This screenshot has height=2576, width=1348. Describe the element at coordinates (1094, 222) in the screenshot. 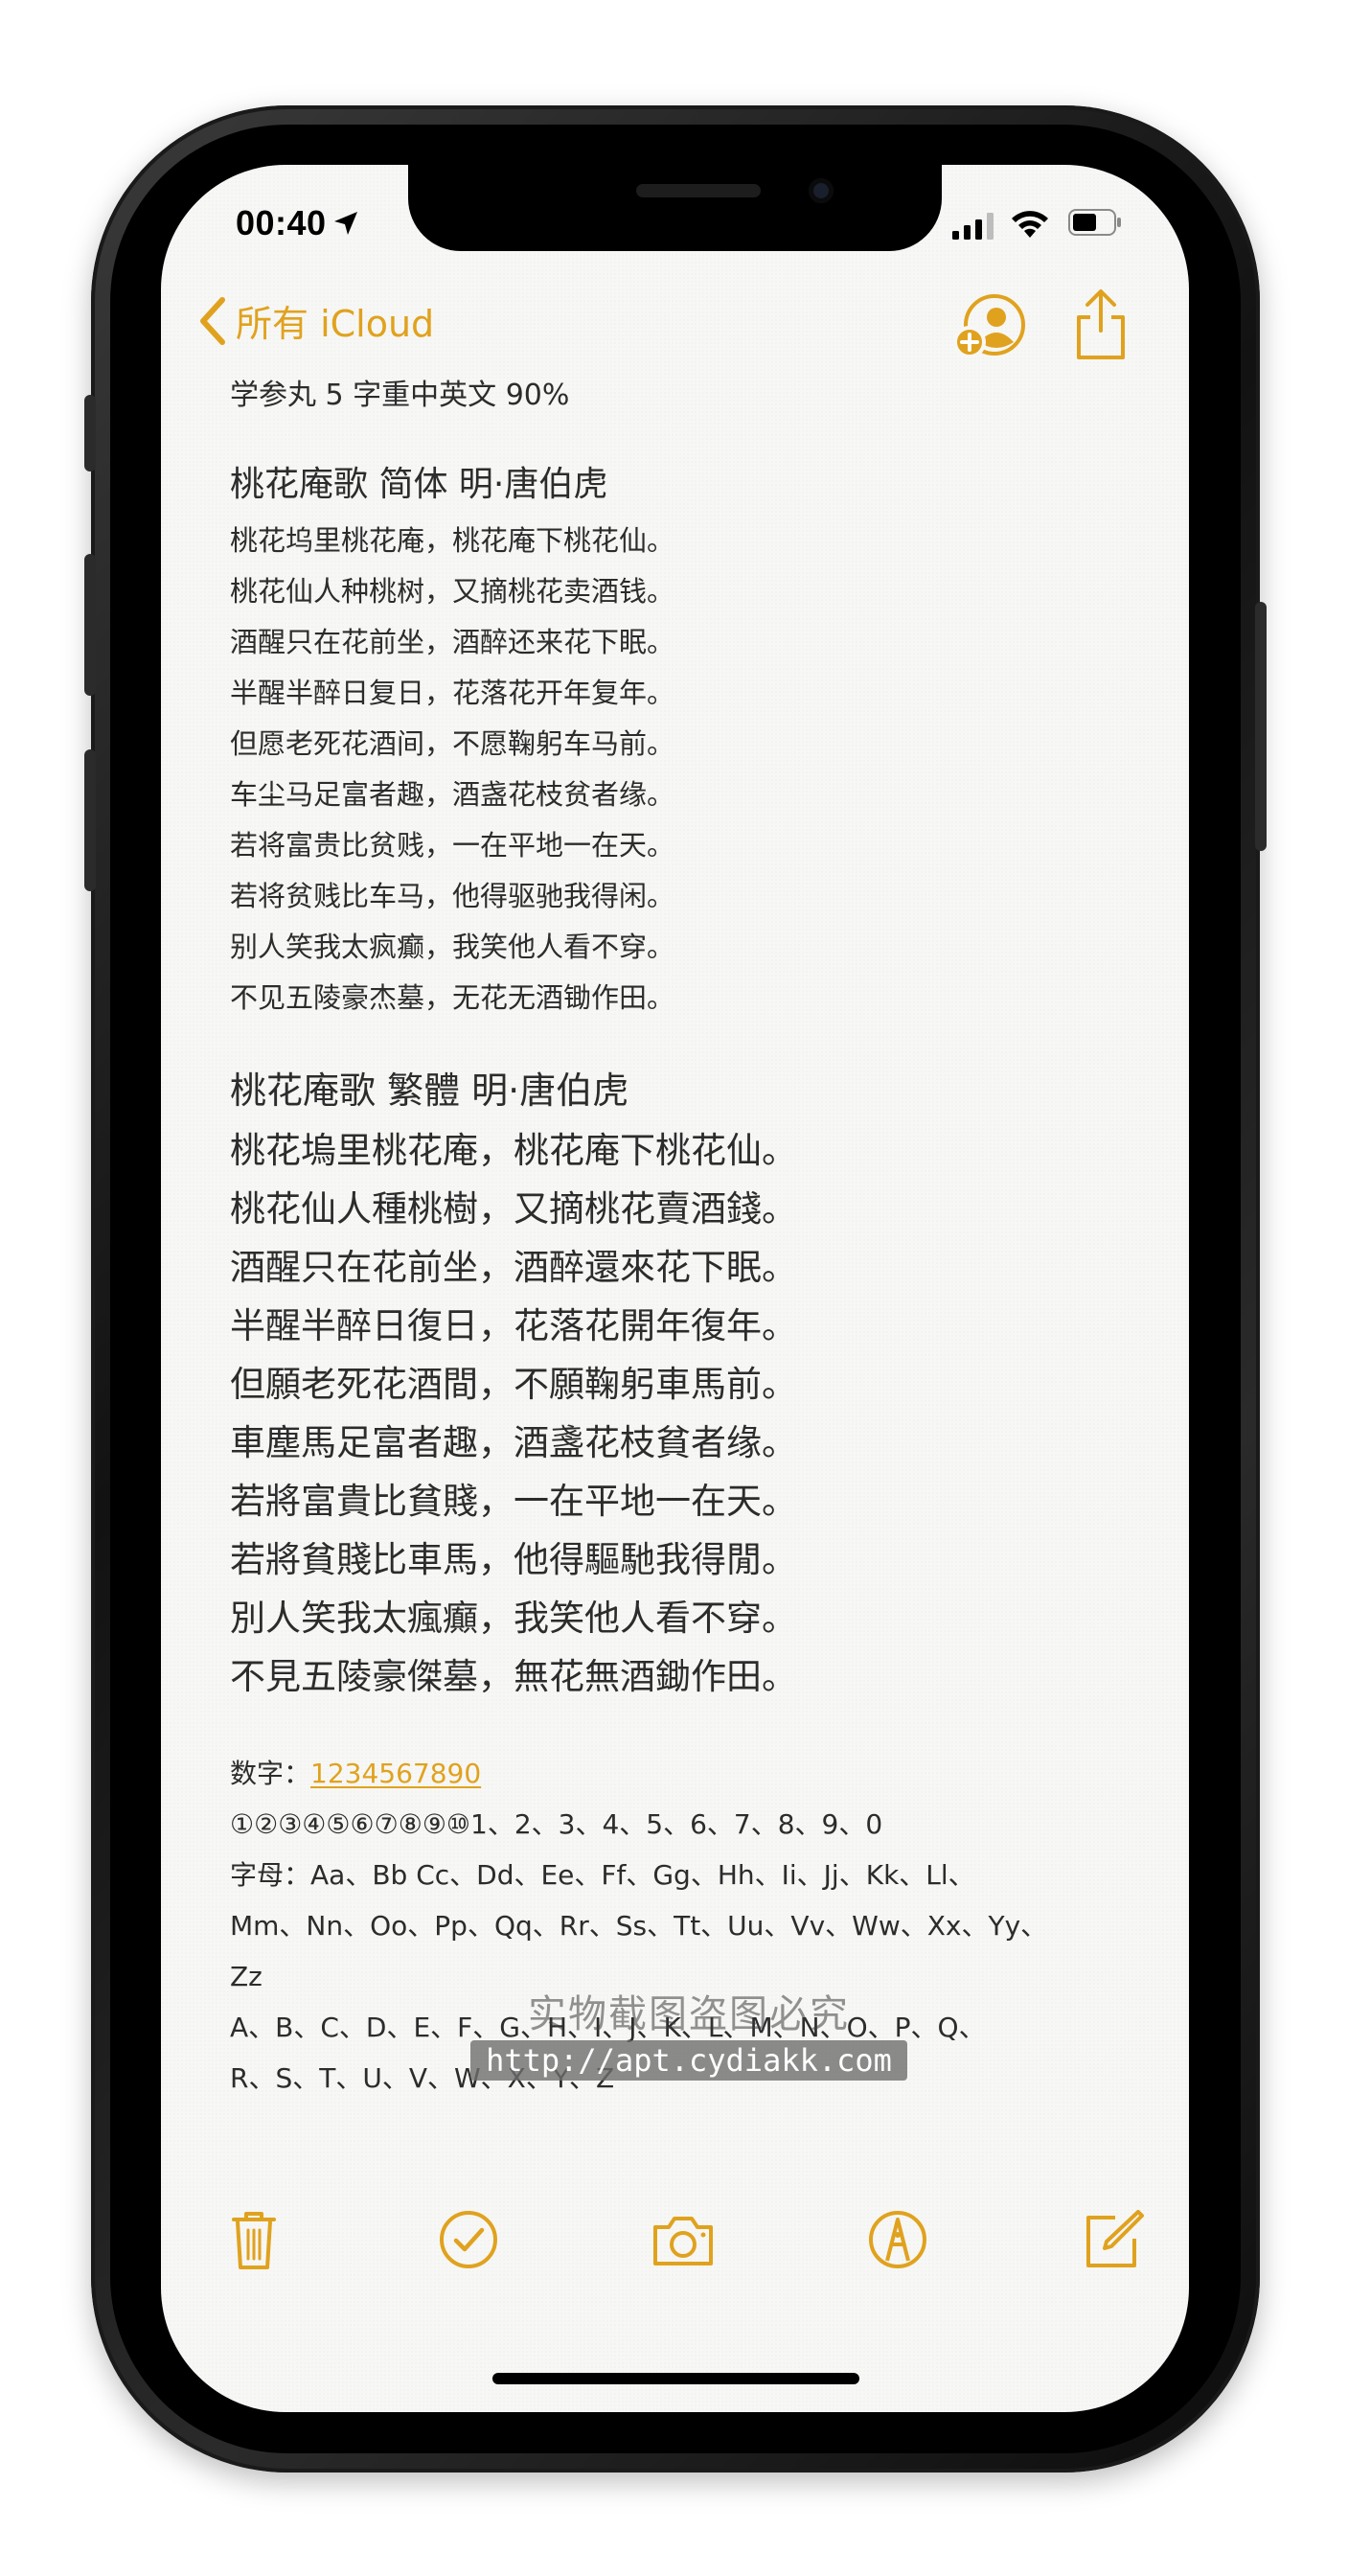

I see `battery-icon` at that location.